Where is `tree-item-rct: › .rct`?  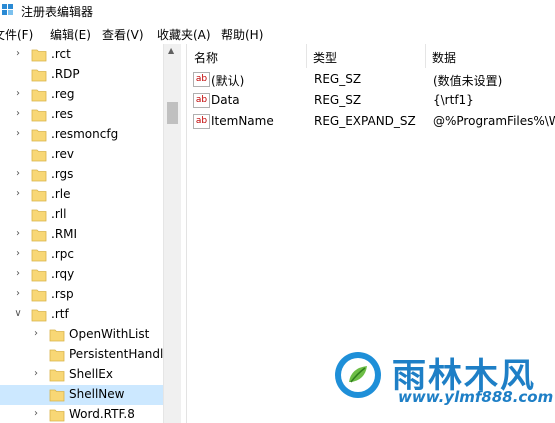
tree-item-rct: › .rct is located at coordinates (81, 55).